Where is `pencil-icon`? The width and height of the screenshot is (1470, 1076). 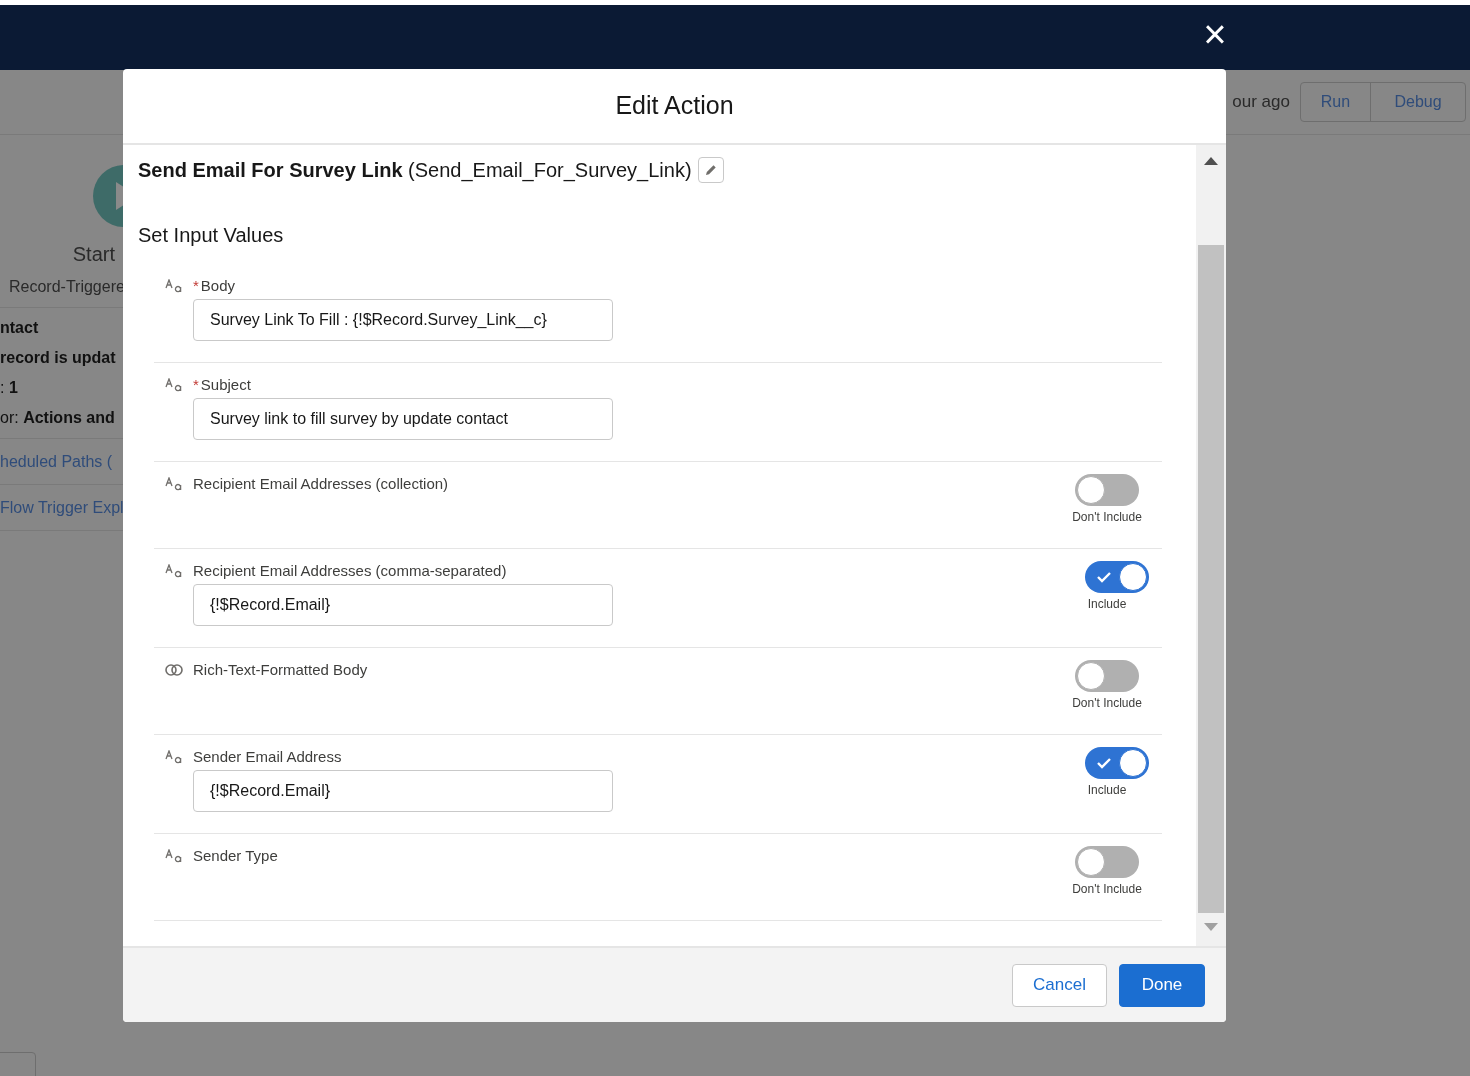 pencil-icon is located at coordinates (710, 170).